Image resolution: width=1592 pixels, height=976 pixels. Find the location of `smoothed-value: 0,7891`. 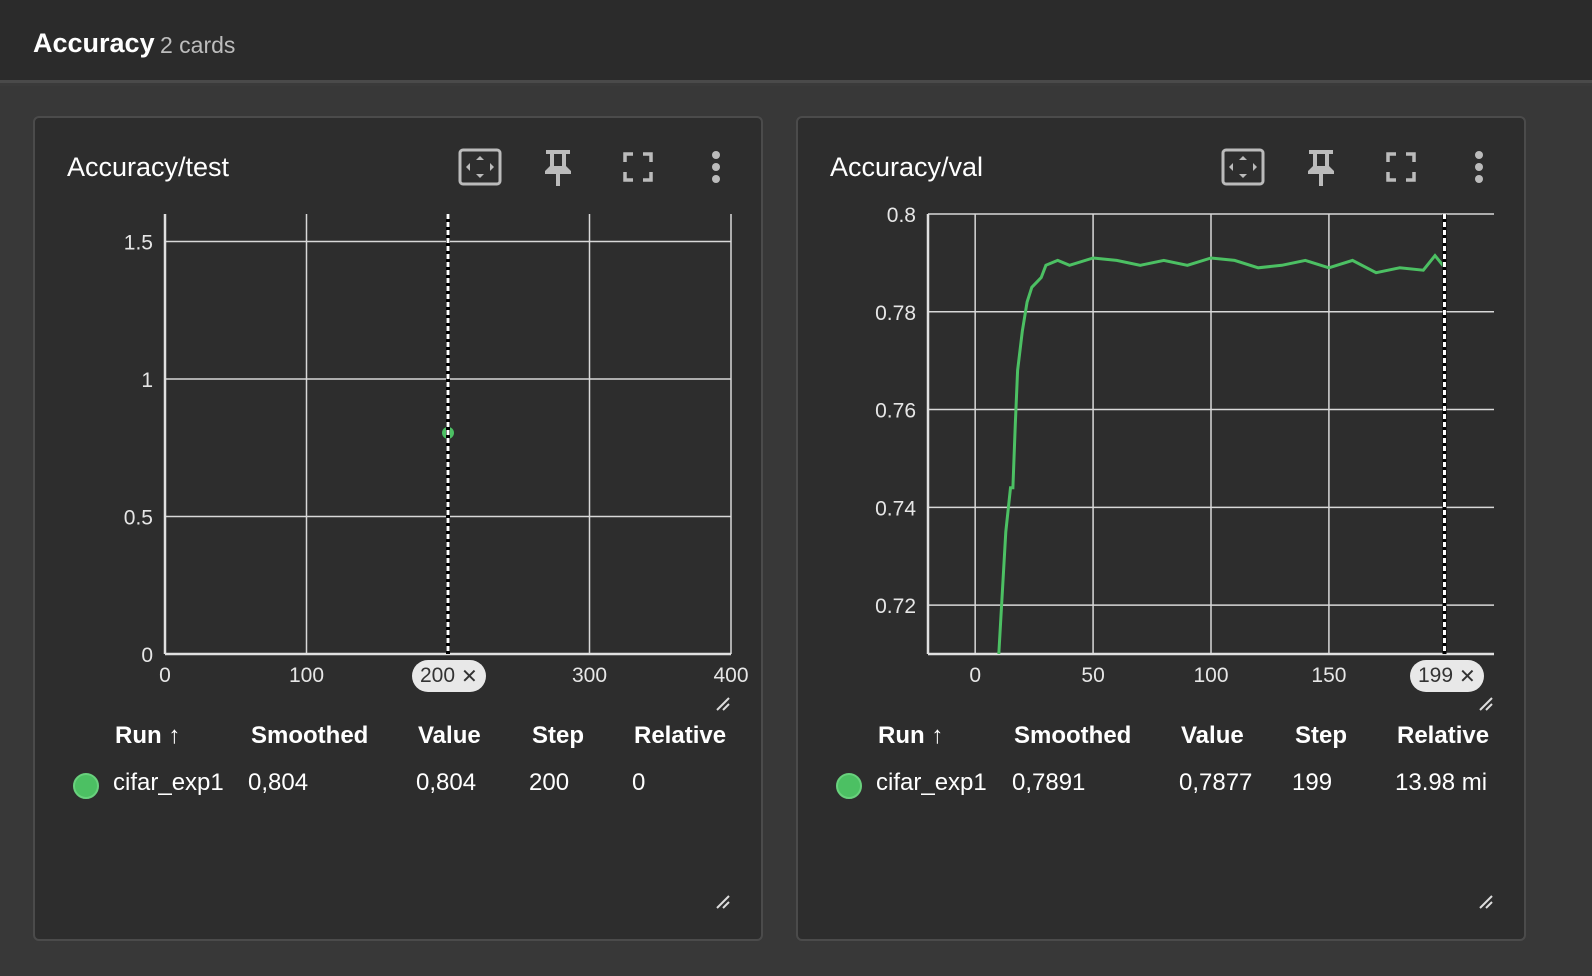

smoothed-value: 0,7891 is located at coordinates (1049, 782).